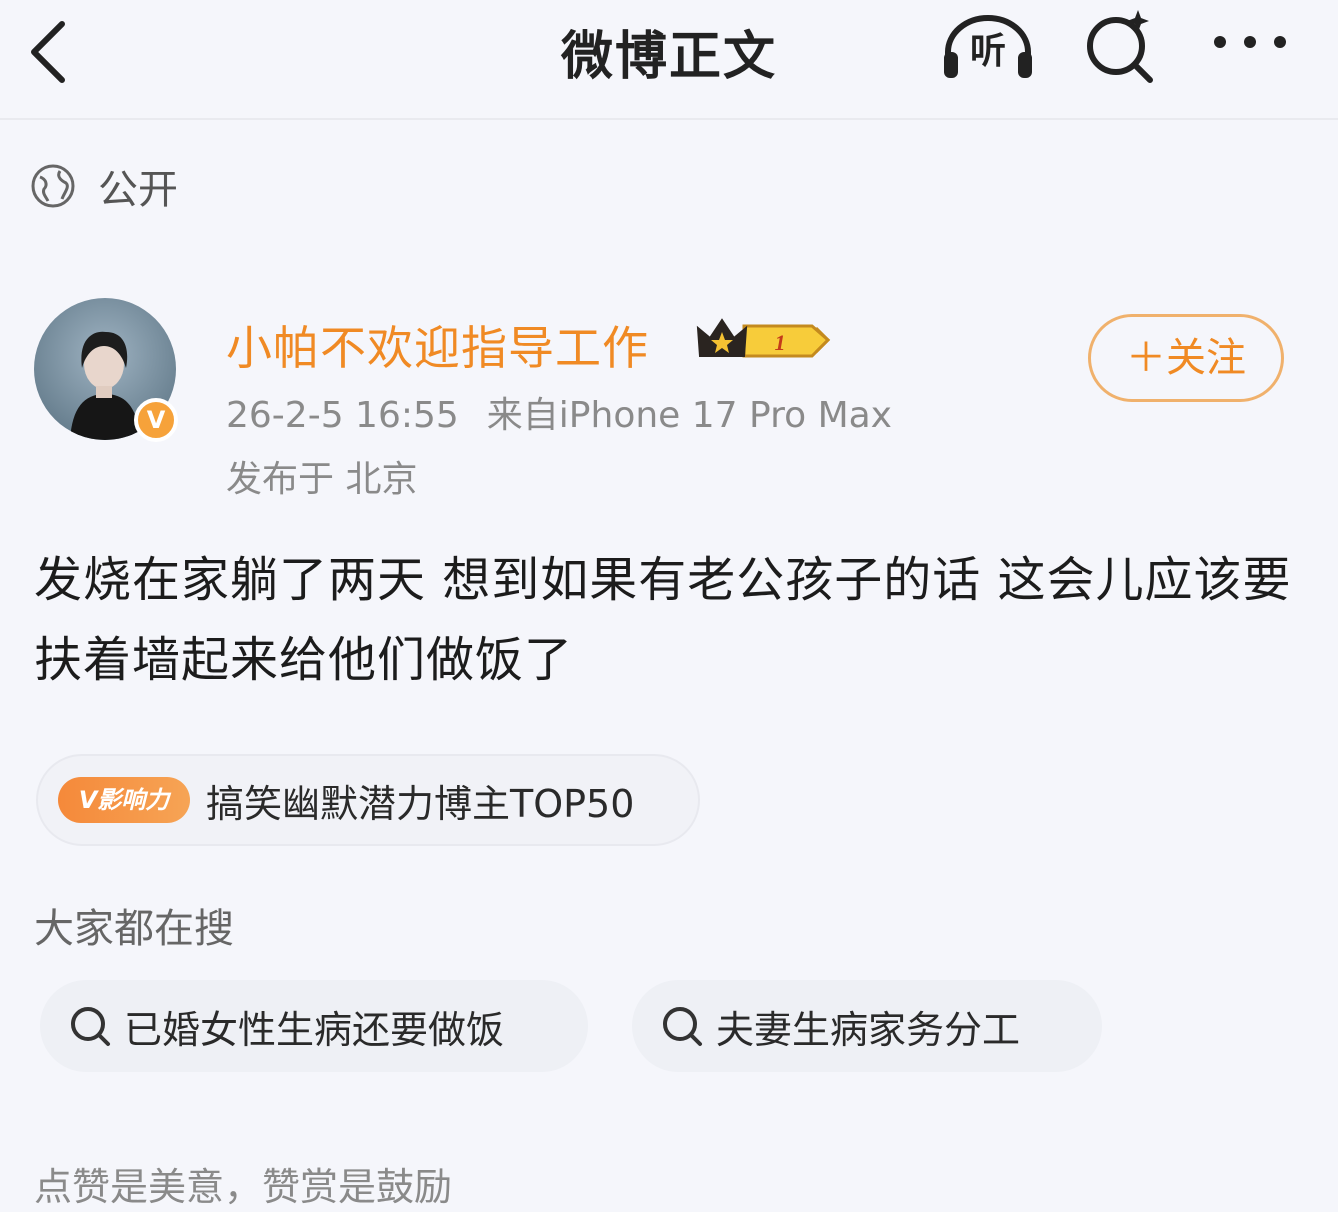  What do you see at coordinates (669, 60) in the screenshot?
I see `top-navigation-bar: 微博正文 听` at bounding box center [669, 60].